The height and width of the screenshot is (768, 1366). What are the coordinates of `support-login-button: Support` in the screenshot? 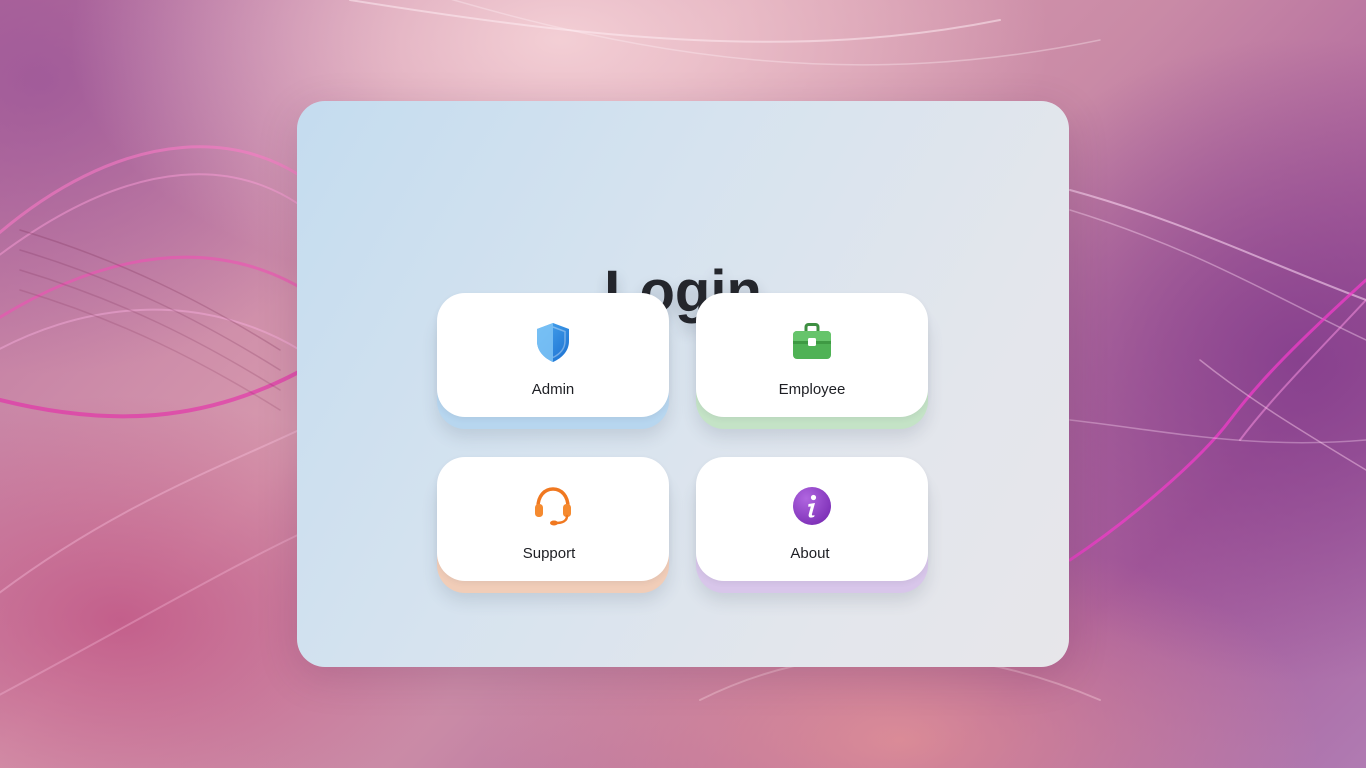 It's located at (553, 525).